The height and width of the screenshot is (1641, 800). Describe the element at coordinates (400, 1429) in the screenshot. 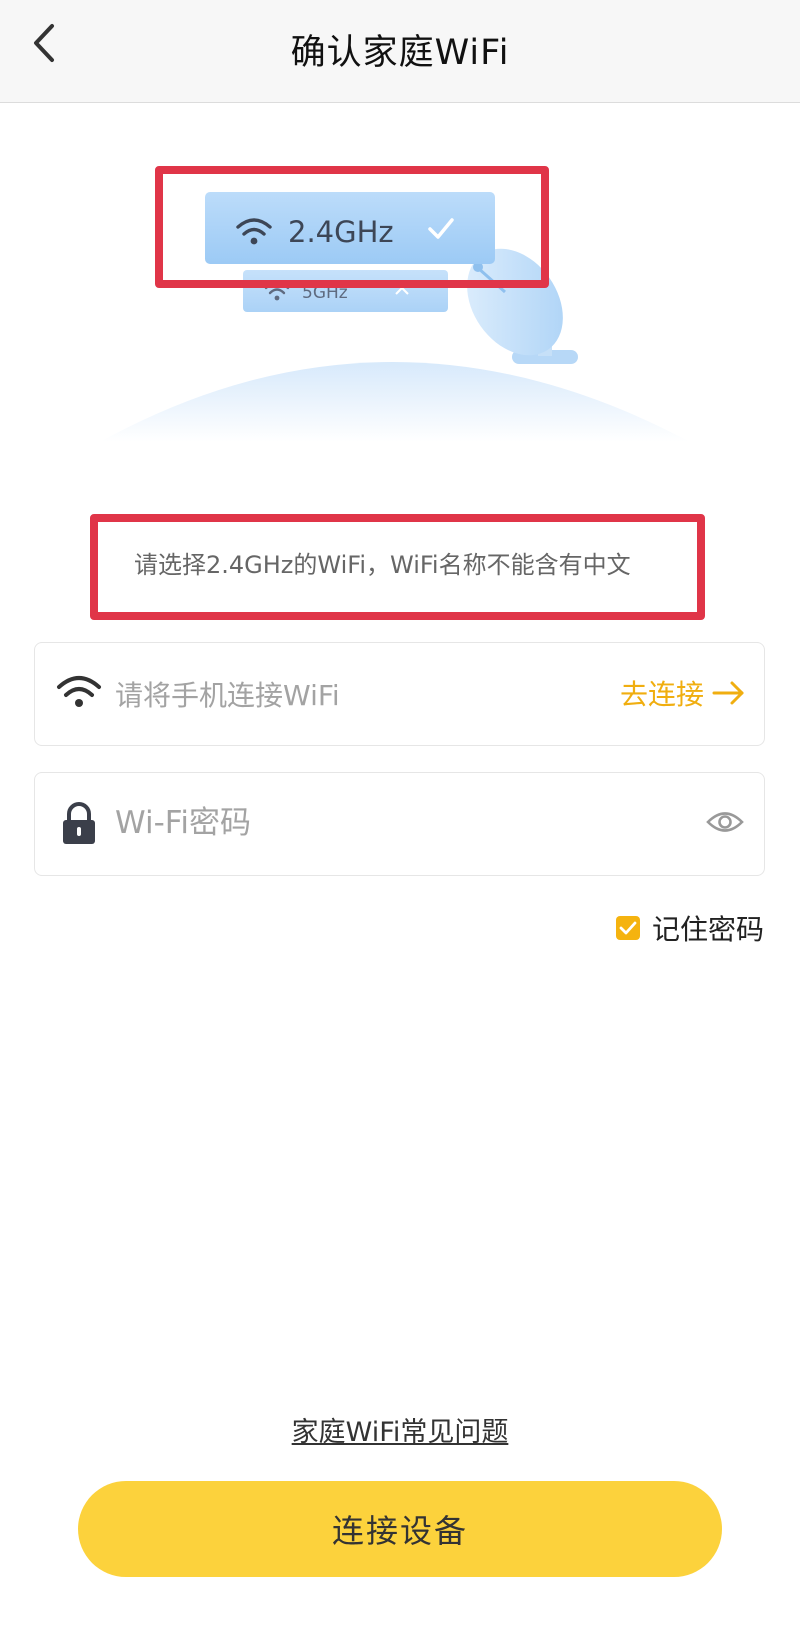

I see `faq-link: 家庭WiFi常见问题` at that location.